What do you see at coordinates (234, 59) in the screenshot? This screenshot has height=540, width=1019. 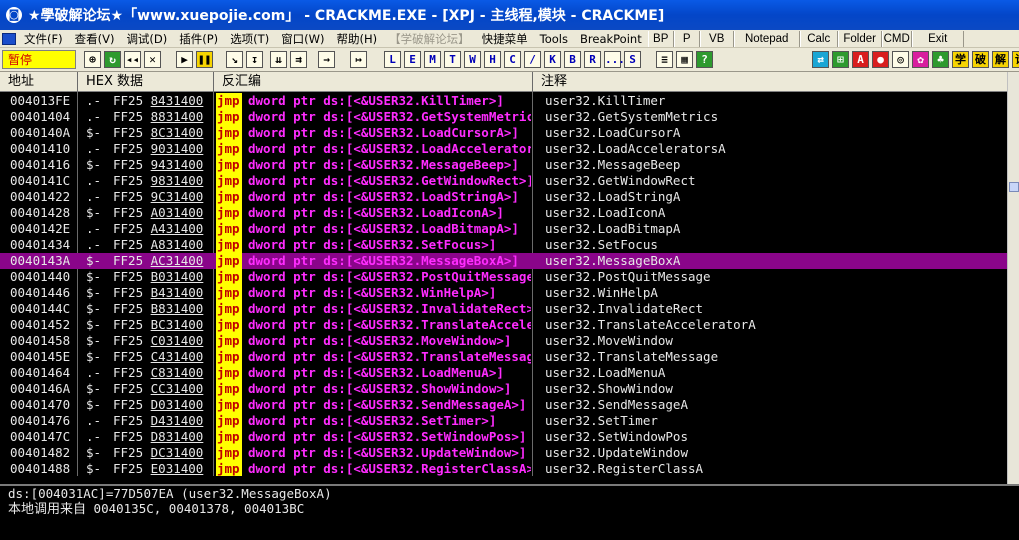 I see `step-into-icon: ↘` at bounding box center [234, 59].